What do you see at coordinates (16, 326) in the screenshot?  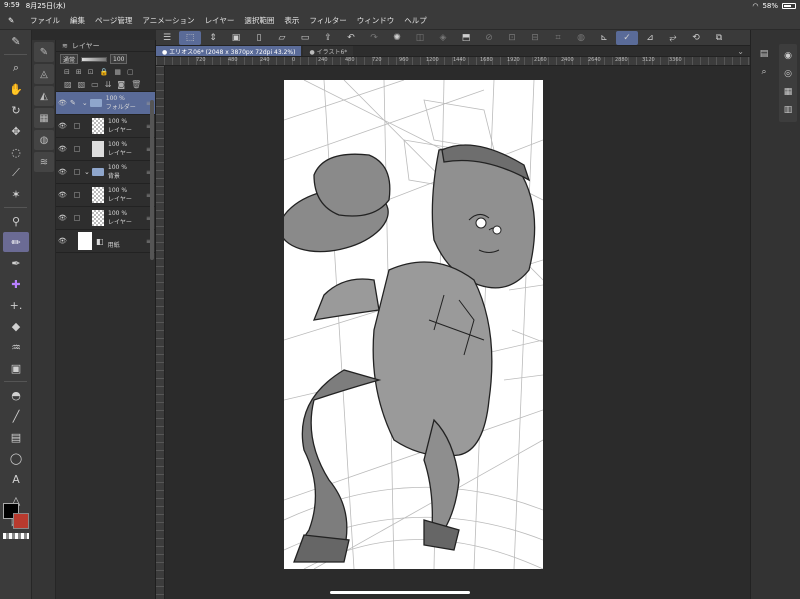 I see `eraser-icon: ◆` at bounding box center [16, 326].